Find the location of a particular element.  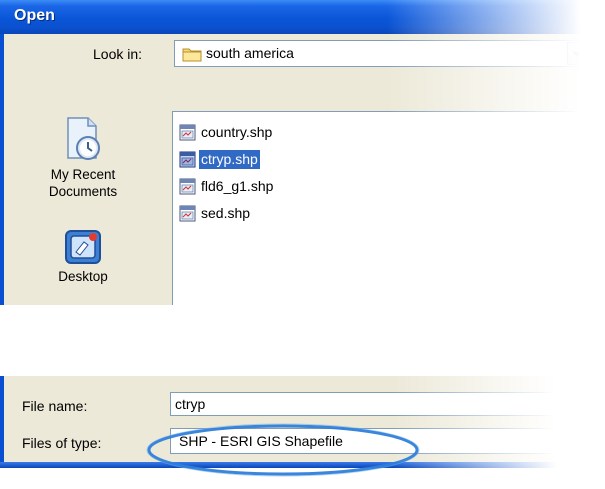

recent-documents-icon is located at coordinates (83, 138).